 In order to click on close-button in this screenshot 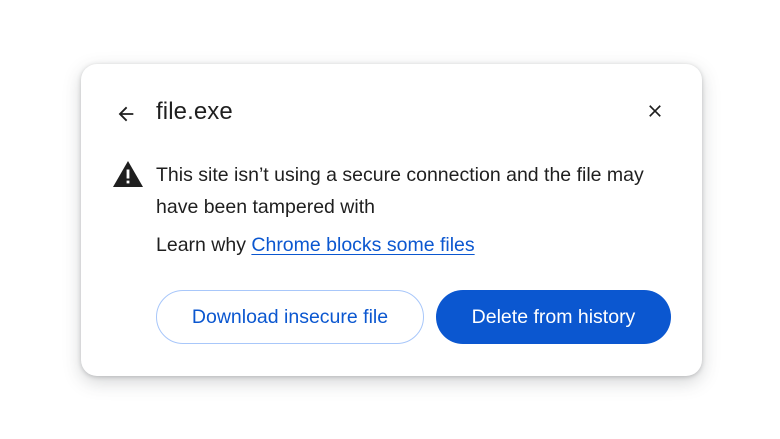, I will do `click(655, 111)`.